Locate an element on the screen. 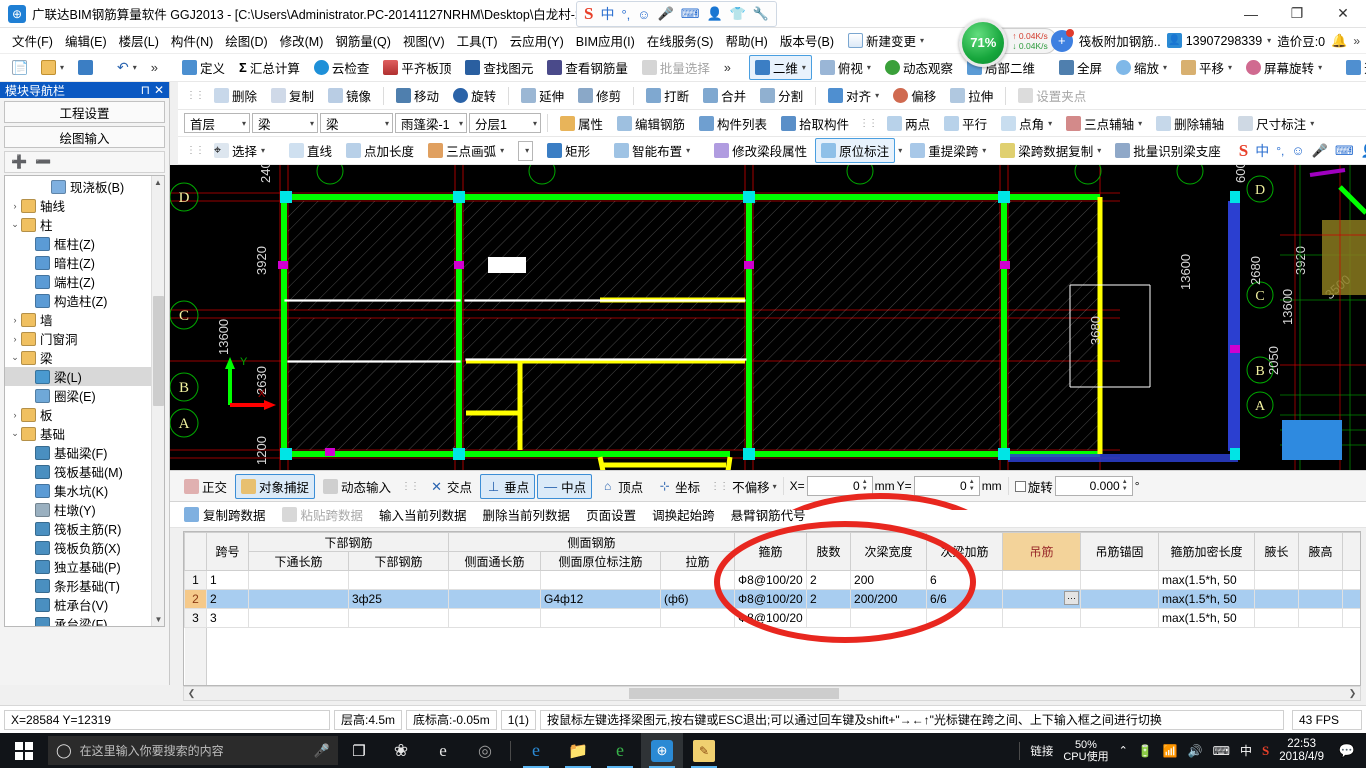 This screenshot has height=768, width=1366. volume-icon: 🔊 is located at coordinates (1195, 751).